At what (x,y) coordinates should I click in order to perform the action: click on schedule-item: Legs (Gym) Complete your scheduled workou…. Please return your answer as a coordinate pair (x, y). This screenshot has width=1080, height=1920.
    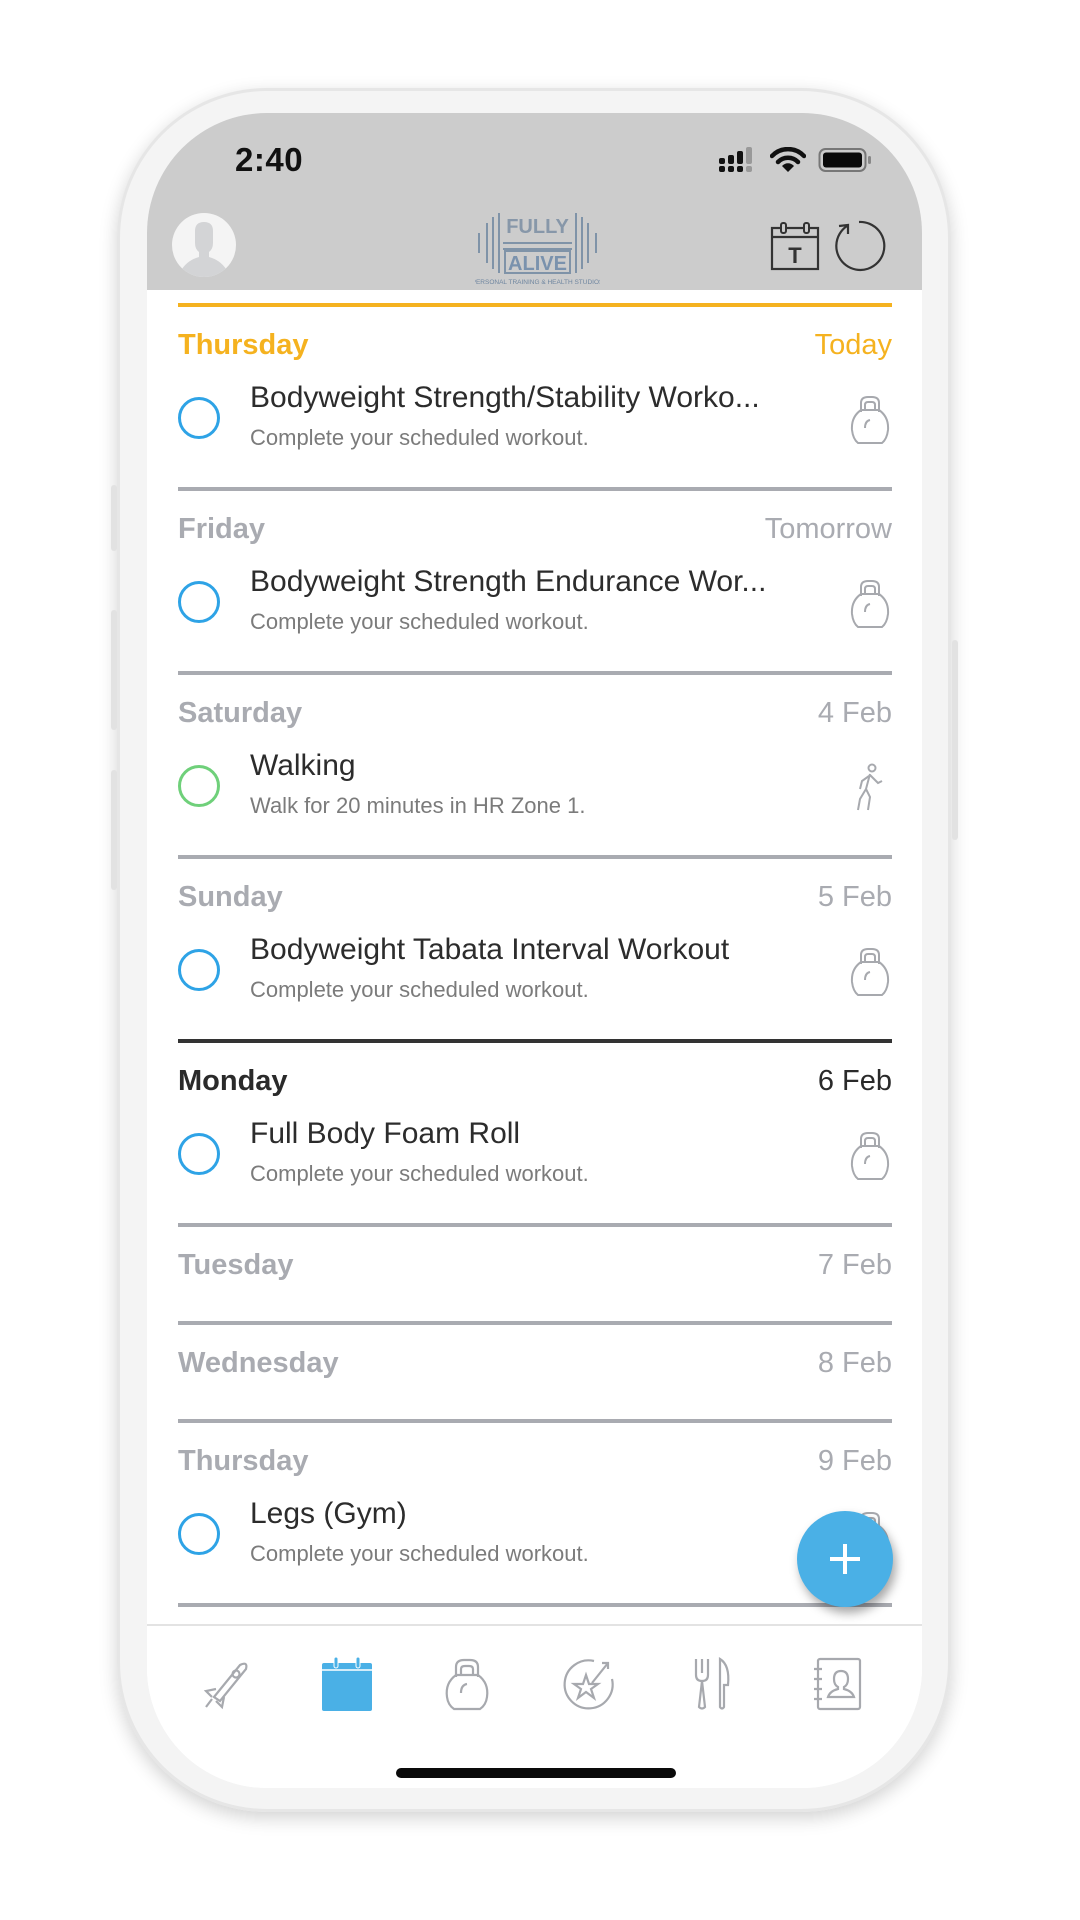
    Looking at the image, I should click on (535, 1549).